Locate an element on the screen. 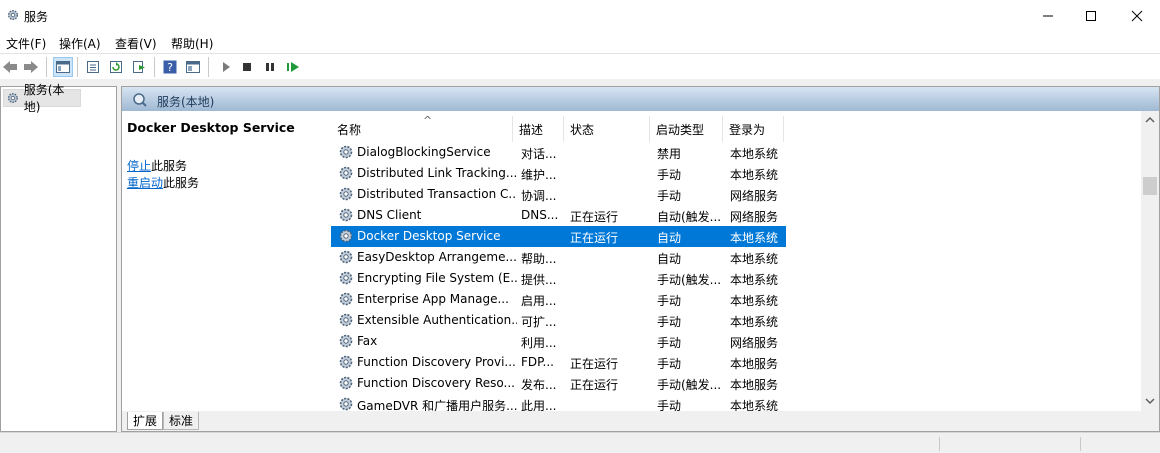 This screenshot has width=1160, height=453. column-header-name: 名称 ^ is located at coordinates (422, 128).